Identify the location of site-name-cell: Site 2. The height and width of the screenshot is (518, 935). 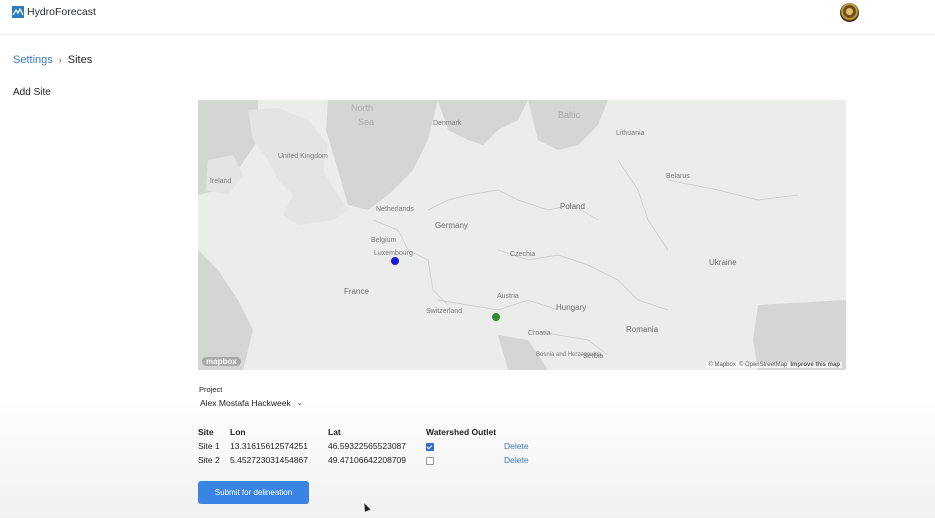
(209, 460).